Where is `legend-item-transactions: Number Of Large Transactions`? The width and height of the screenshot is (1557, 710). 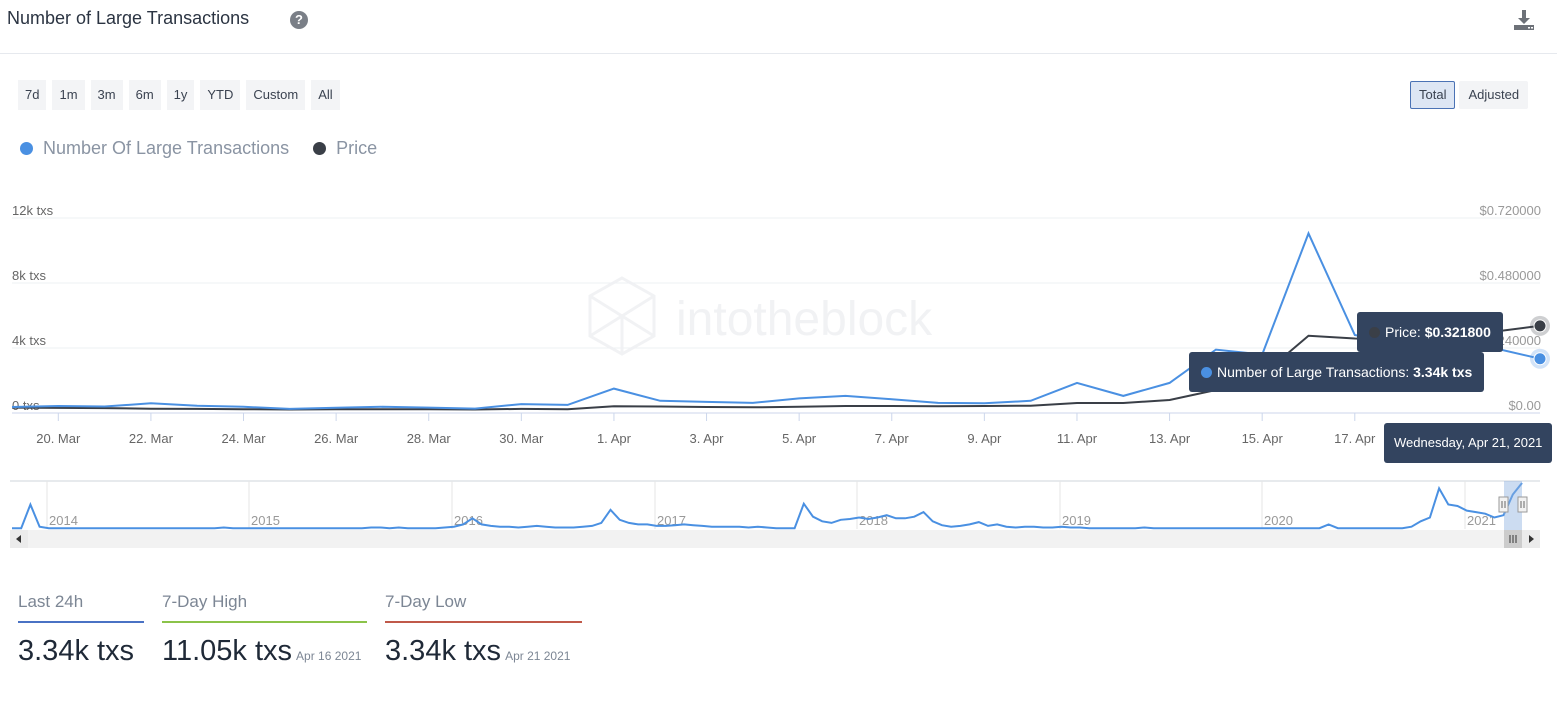
legend-item-transactions: Number Of Large Transactions is located at coordinates (154, 148).